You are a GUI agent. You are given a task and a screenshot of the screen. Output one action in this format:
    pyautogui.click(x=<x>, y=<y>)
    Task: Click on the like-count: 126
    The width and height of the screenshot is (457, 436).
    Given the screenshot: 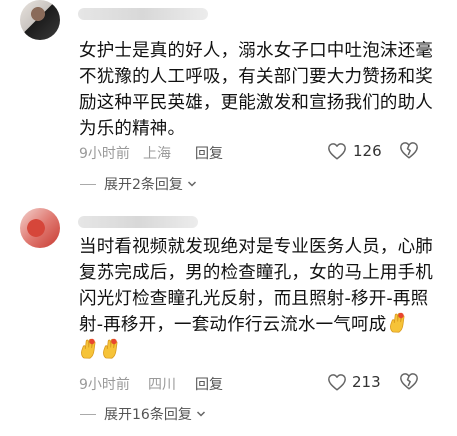 What is the action you would take?
    pyautogui.click(x=367, y=151)
    